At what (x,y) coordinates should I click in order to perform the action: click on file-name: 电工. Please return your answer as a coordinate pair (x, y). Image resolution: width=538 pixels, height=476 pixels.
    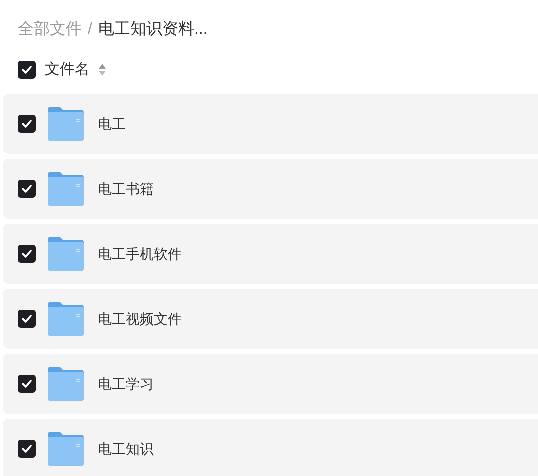
    Looking at the image, I should click on (112, 124).